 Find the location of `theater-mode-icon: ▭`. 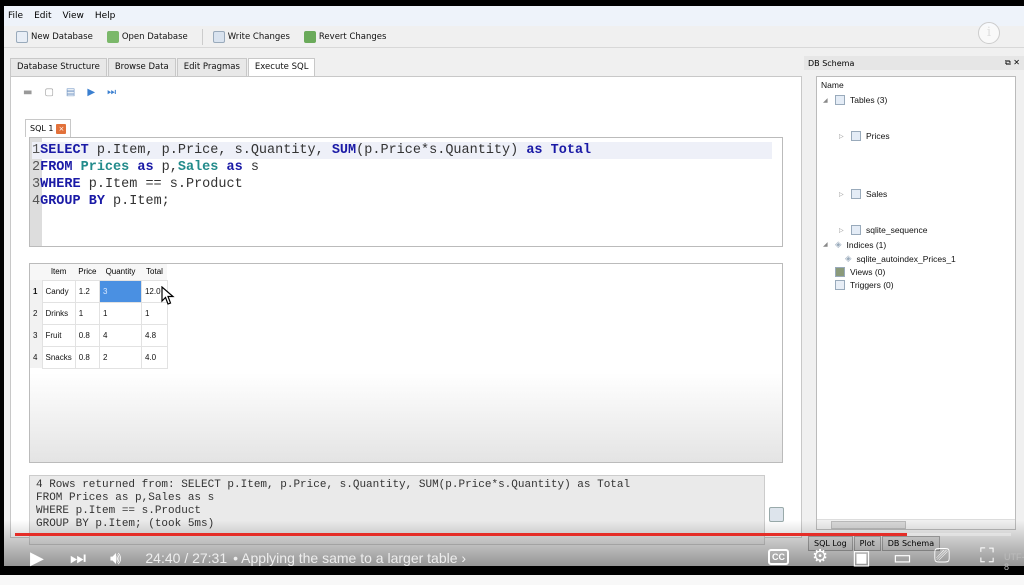

theater-mode-icon: ▭ is located at coordinates (902, 557).